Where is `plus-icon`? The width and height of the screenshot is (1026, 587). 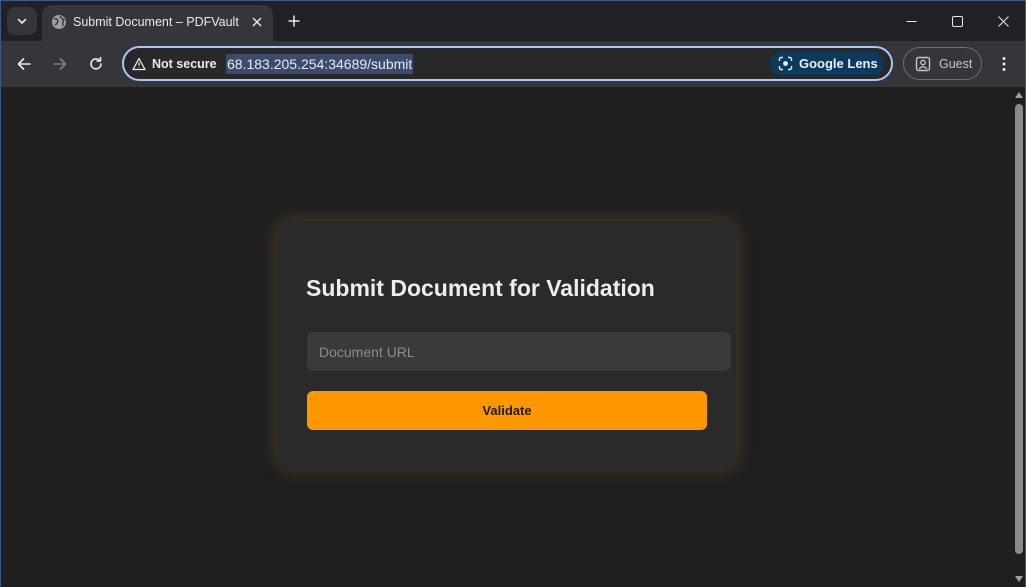
plus-icon is located at coordinates (294, 21).